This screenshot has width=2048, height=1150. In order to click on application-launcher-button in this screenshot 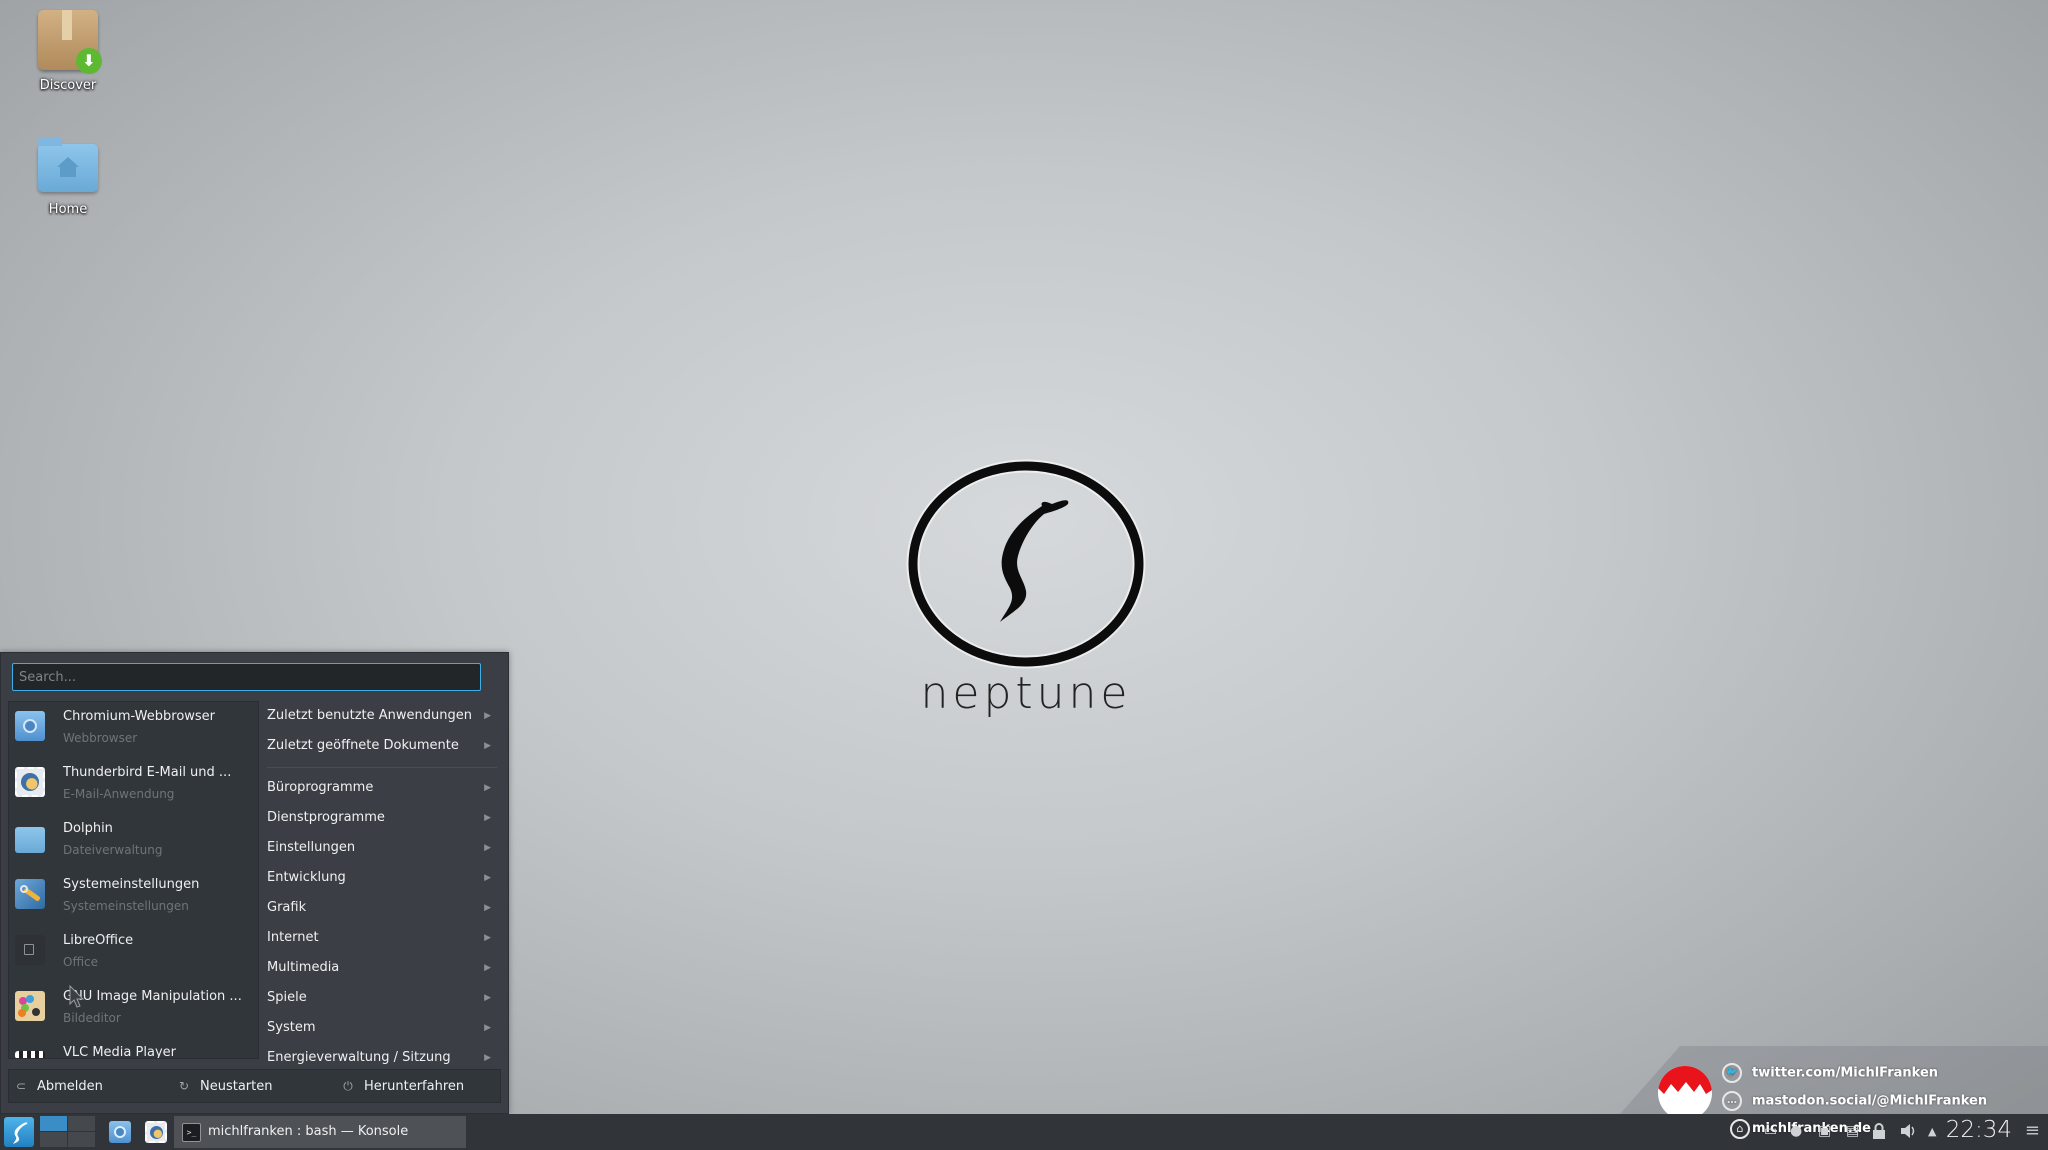, I will do `click(19, 1132)`.